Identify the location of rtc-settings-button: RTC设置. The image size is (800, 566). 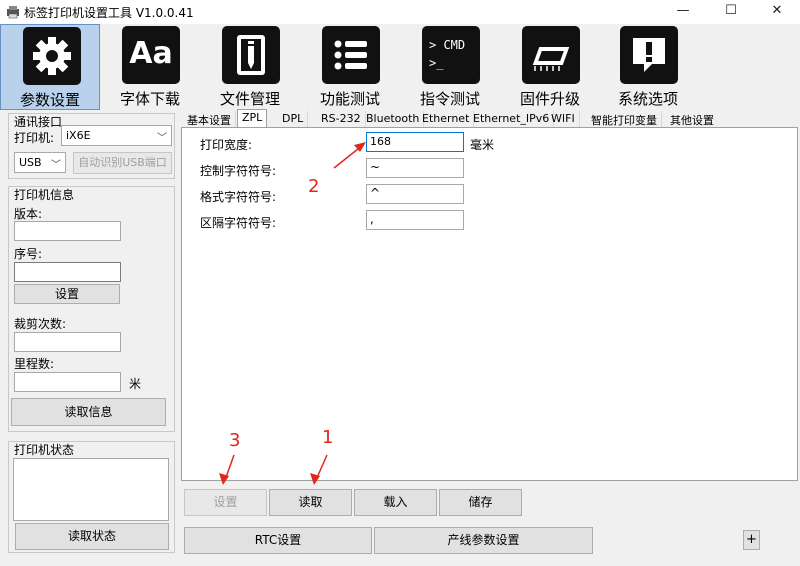
(278, 540).